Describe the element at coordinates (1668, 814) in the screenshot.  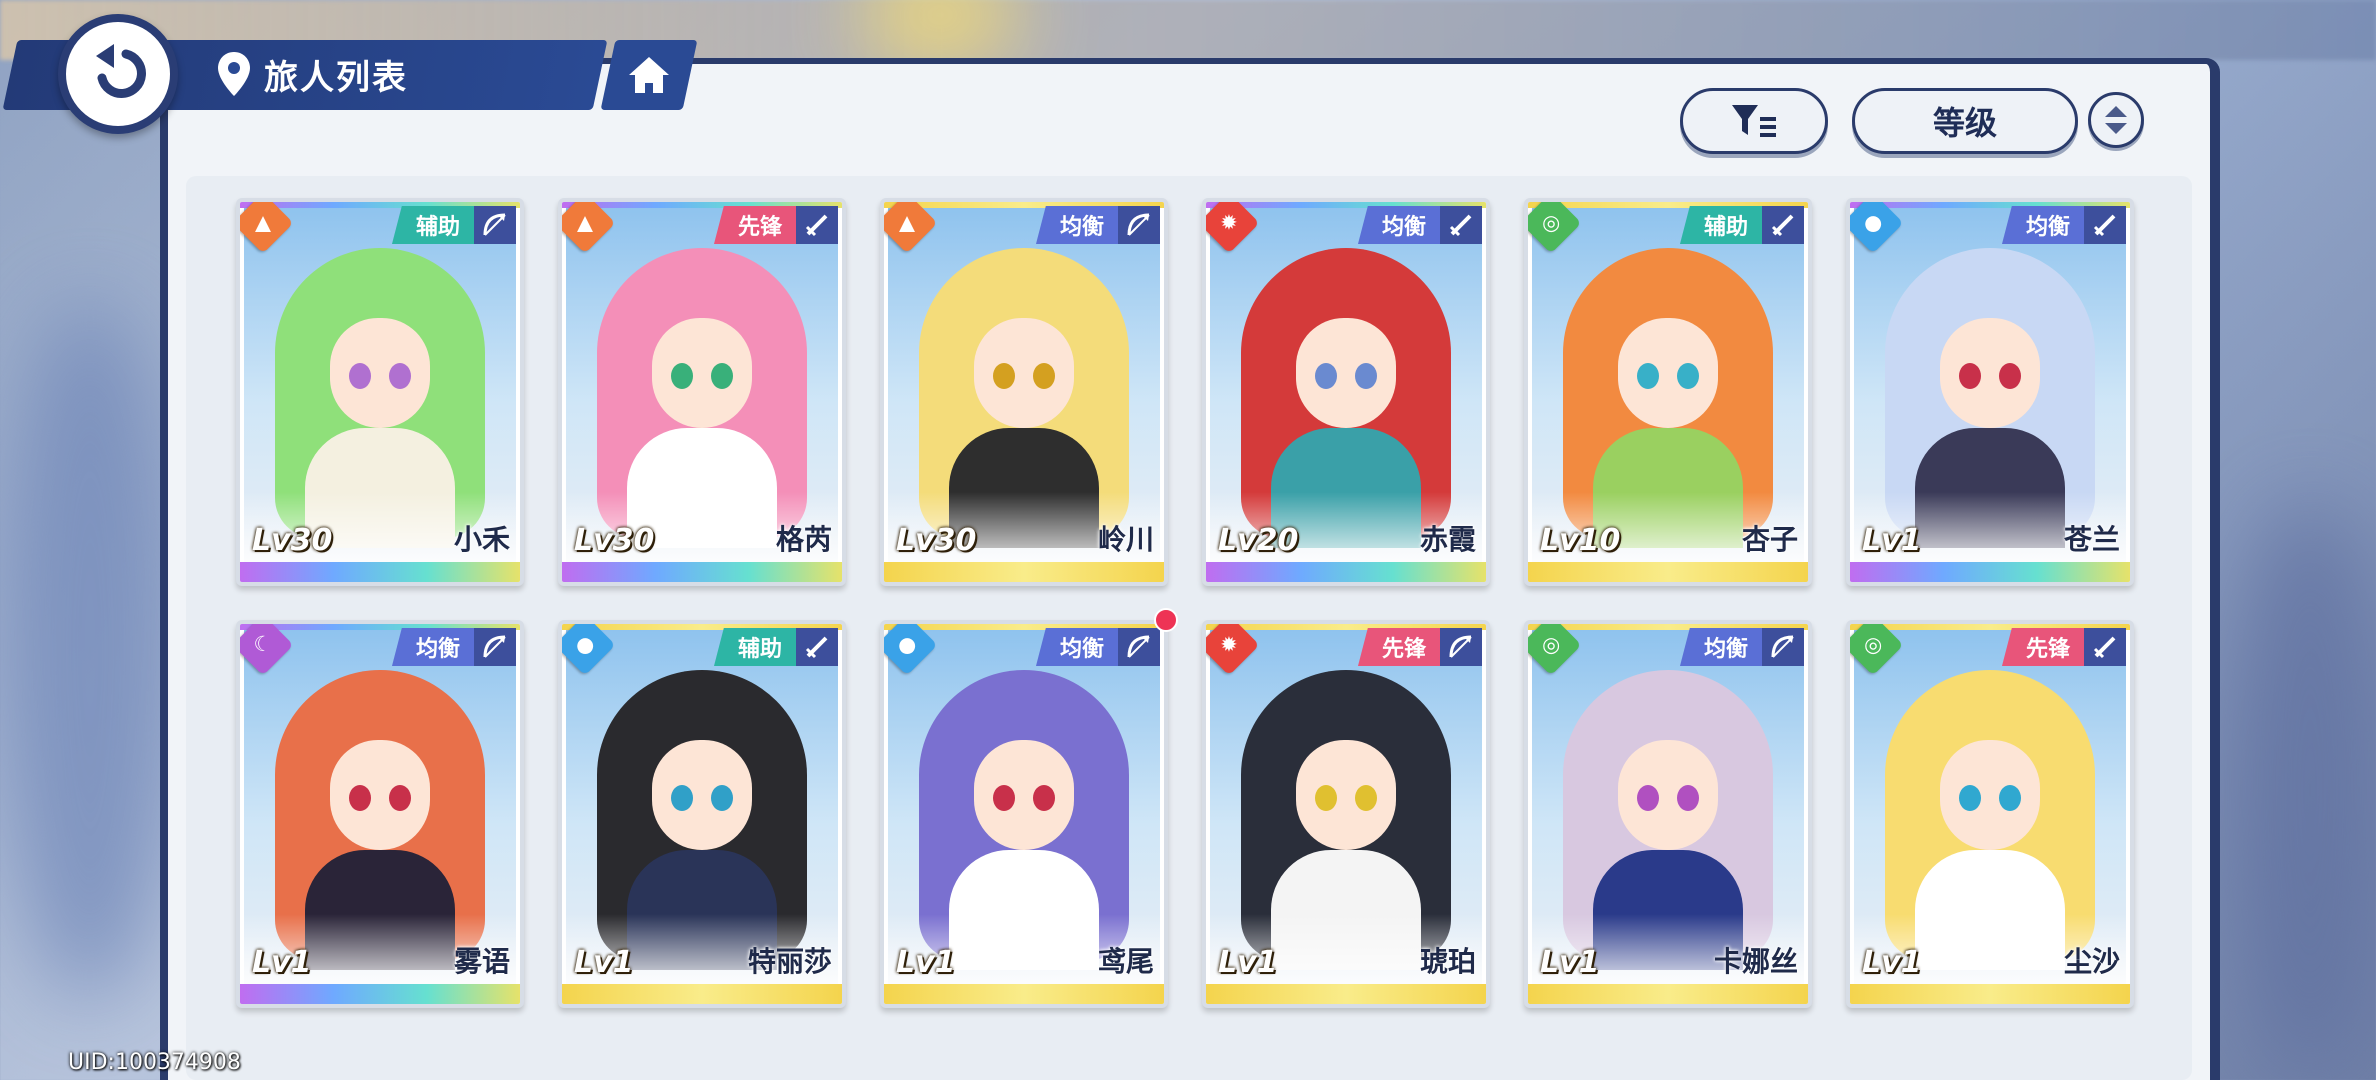
I see `character-card: ◎ 均衡 Lv1 卡娜丝` at that location.